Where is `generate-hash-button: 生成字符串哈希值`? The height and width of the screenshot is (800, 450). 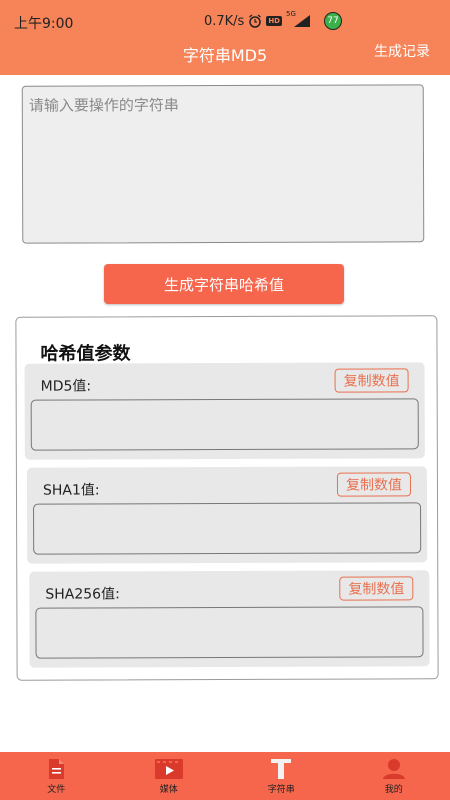 generate-hash-button: 生成字符串哈希值 is located at coordinates (224, 284).